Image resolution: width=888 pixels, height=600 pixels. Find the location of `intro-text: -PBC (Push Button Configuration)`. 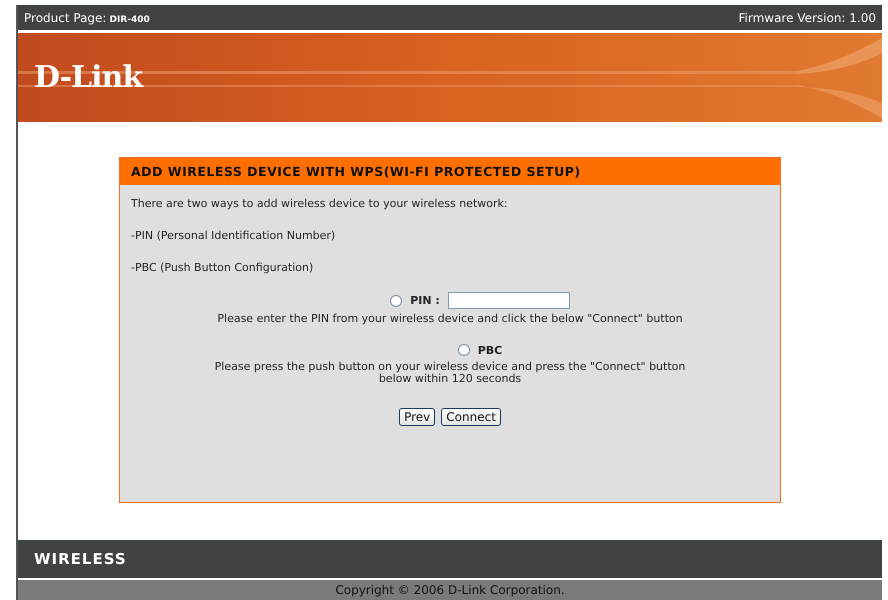

intro-text: -PBC (Push Button Configuration) is located at coordinates (222, 267).